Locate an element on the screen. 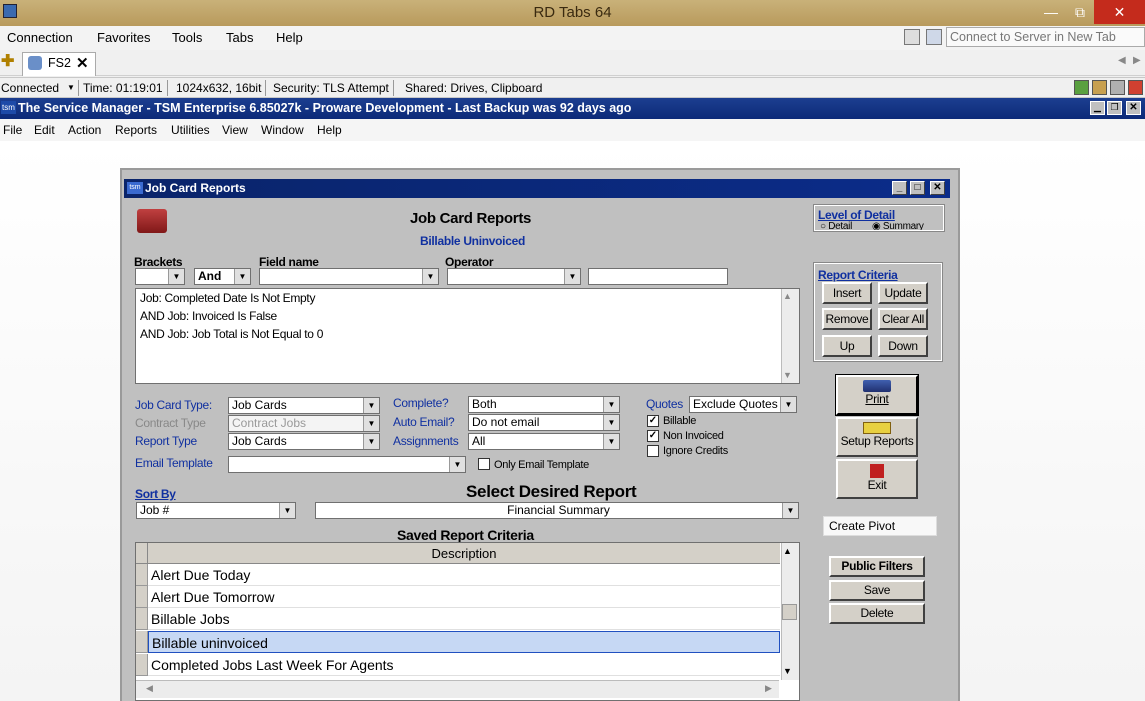 This screenshot has height=701, width=1145. criteria-line: AND Job: Job Total is Not Equal to 0 is located at coordinates (232, 334).